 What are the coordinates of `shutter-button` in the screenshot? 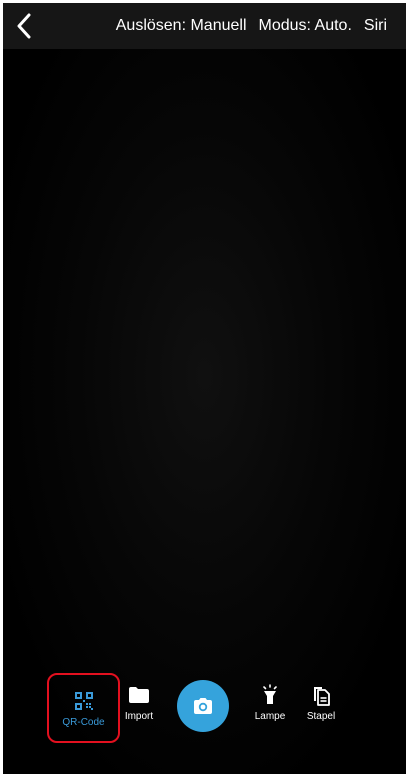 It's located at (203, 706).